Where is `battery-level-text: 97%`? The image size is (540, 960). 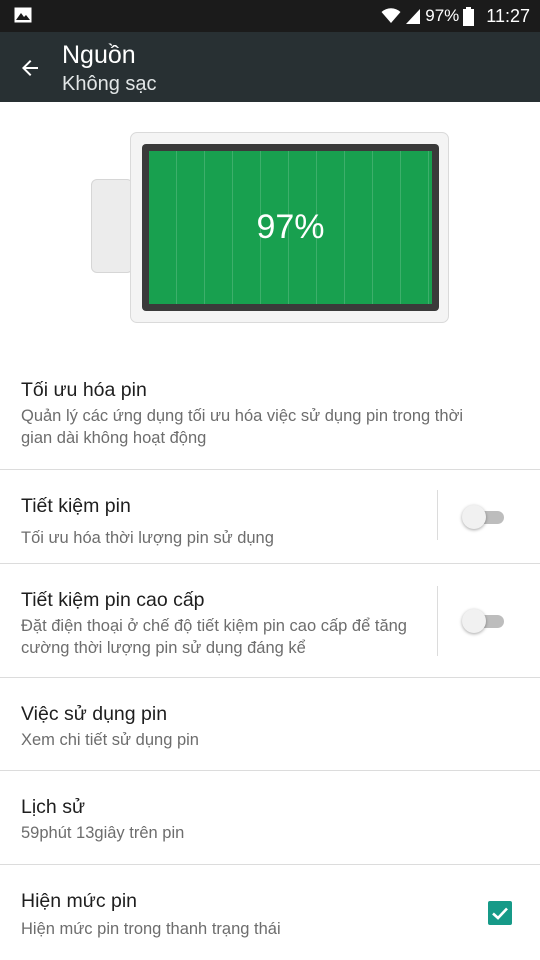
battery-level-text: 97% is located at coordinates (290, 227).